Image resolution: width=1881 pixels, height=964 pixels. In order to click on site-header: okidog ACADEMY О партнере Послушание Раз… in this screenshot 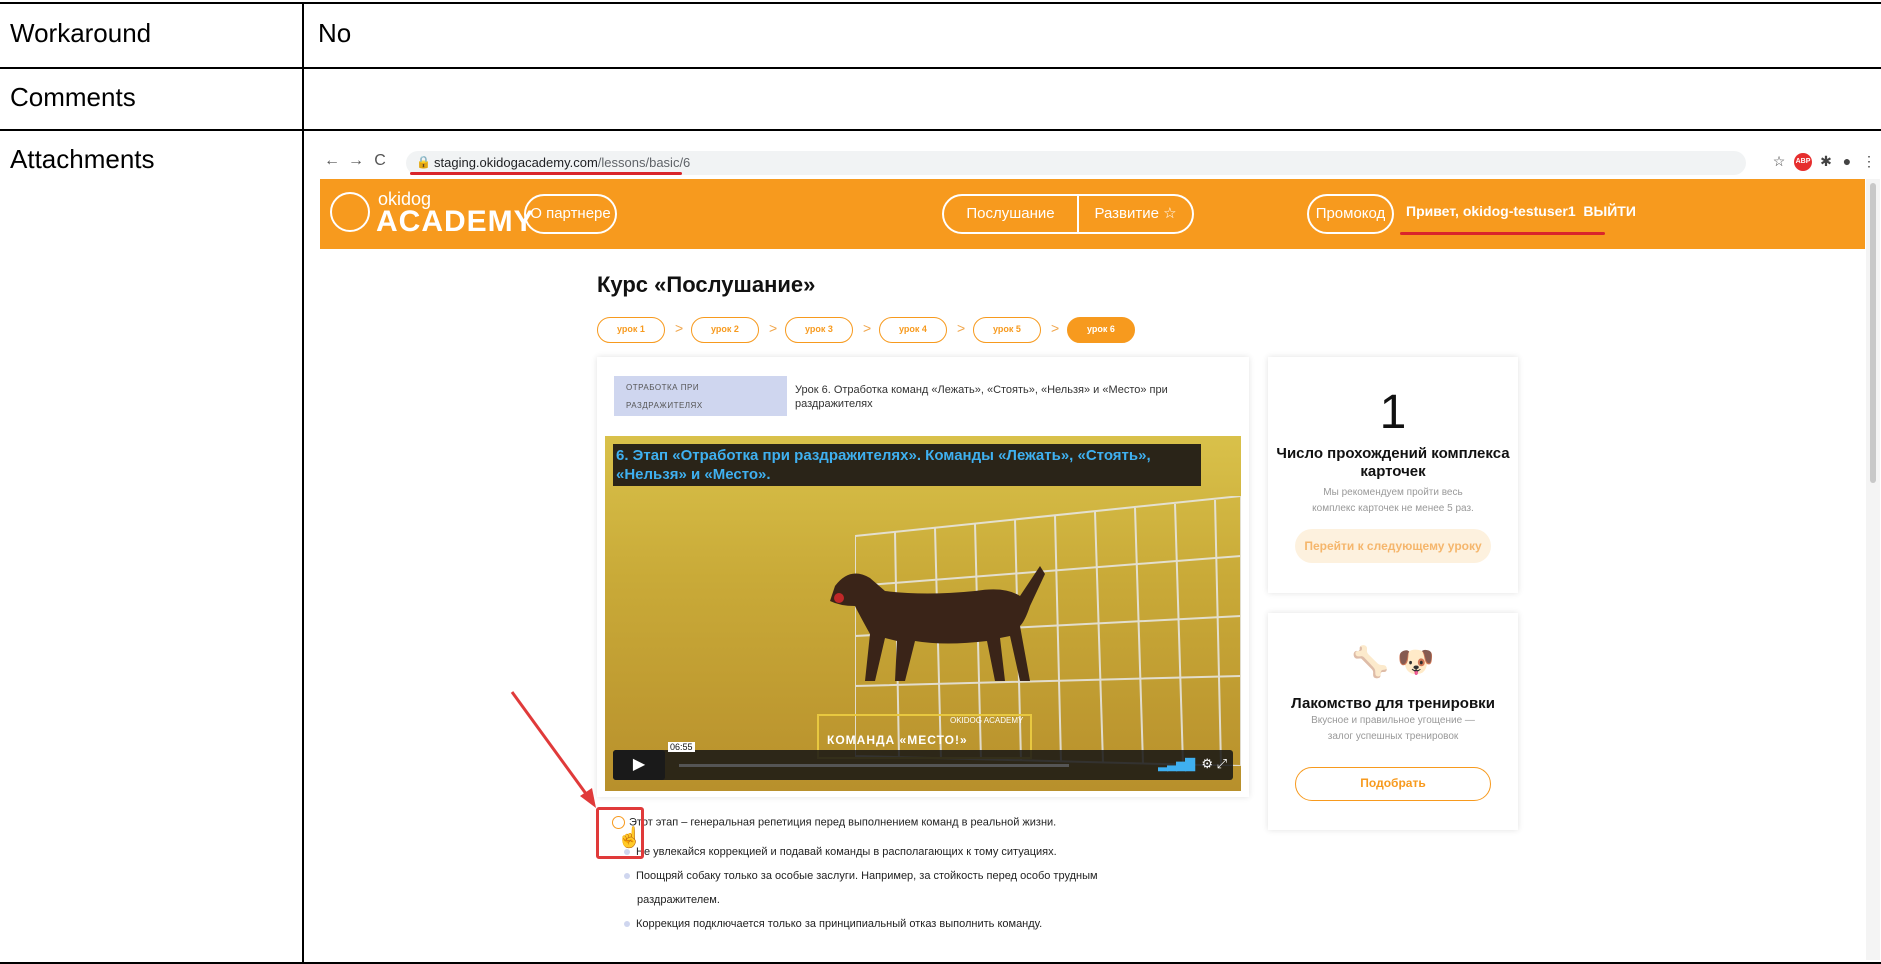, I will do `click(1092, 214)`.